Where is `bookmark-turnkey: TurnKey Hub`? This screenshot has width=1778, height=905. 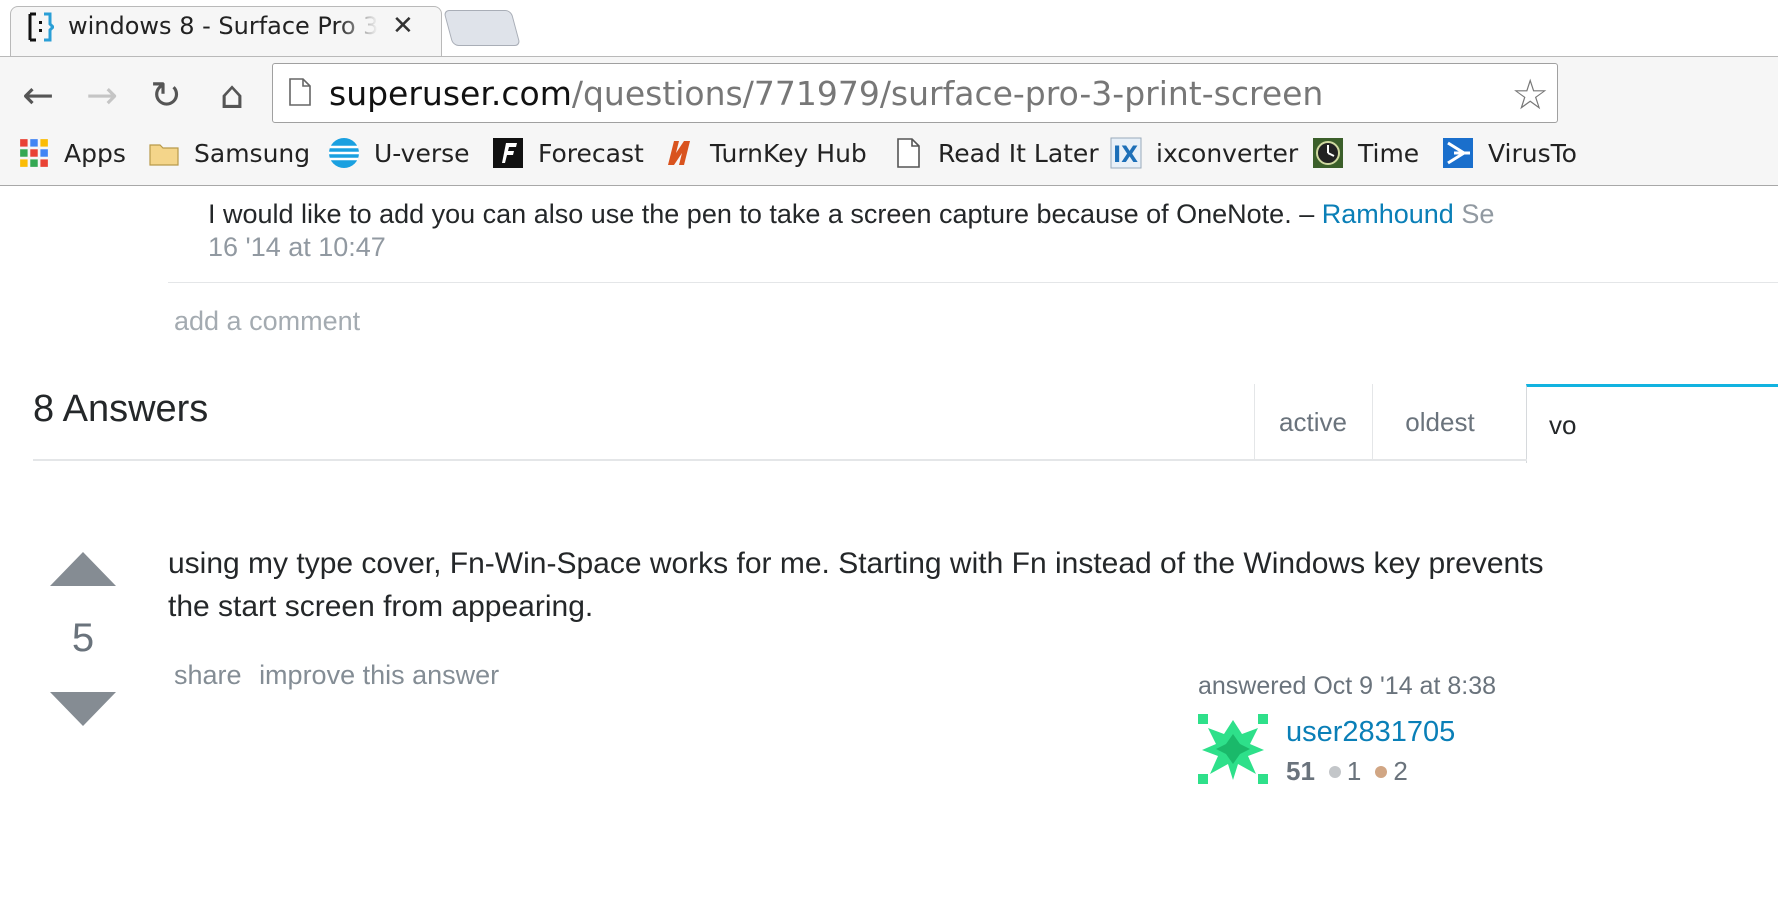
bookmark-turnkey: TurnKey Hub is located at coordinates (765, 153).